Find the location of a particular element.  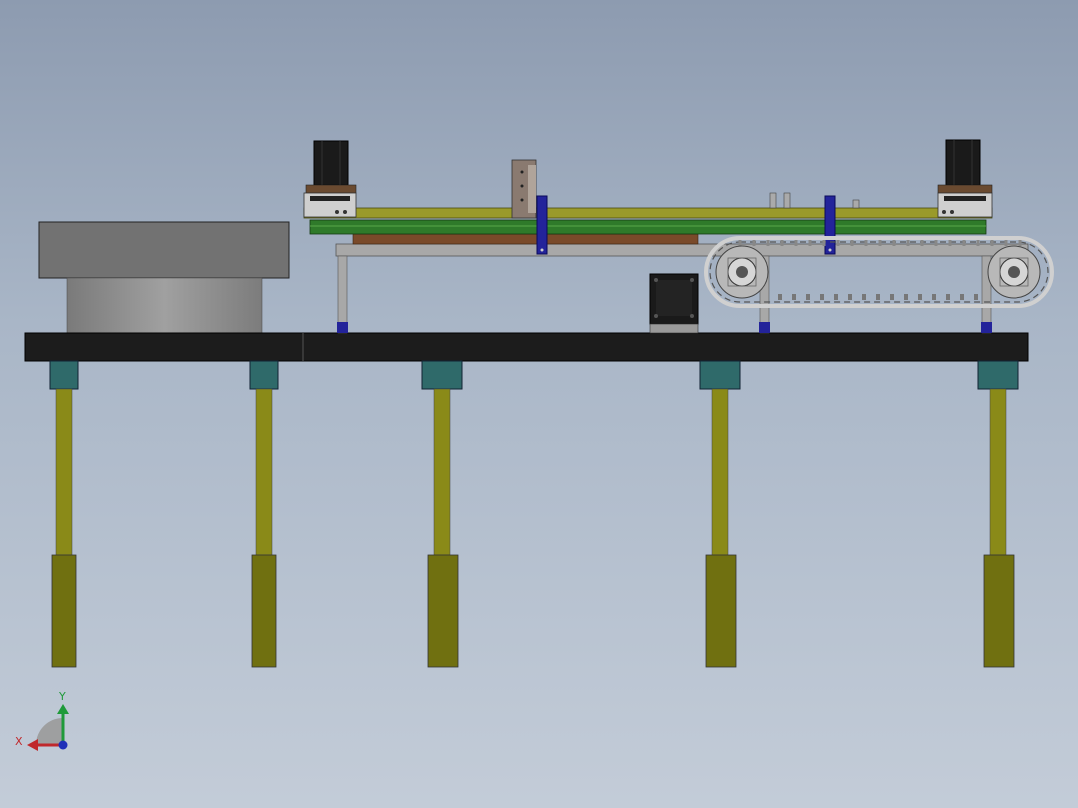

left-stepper-motor is located at coordinates (330, 179).